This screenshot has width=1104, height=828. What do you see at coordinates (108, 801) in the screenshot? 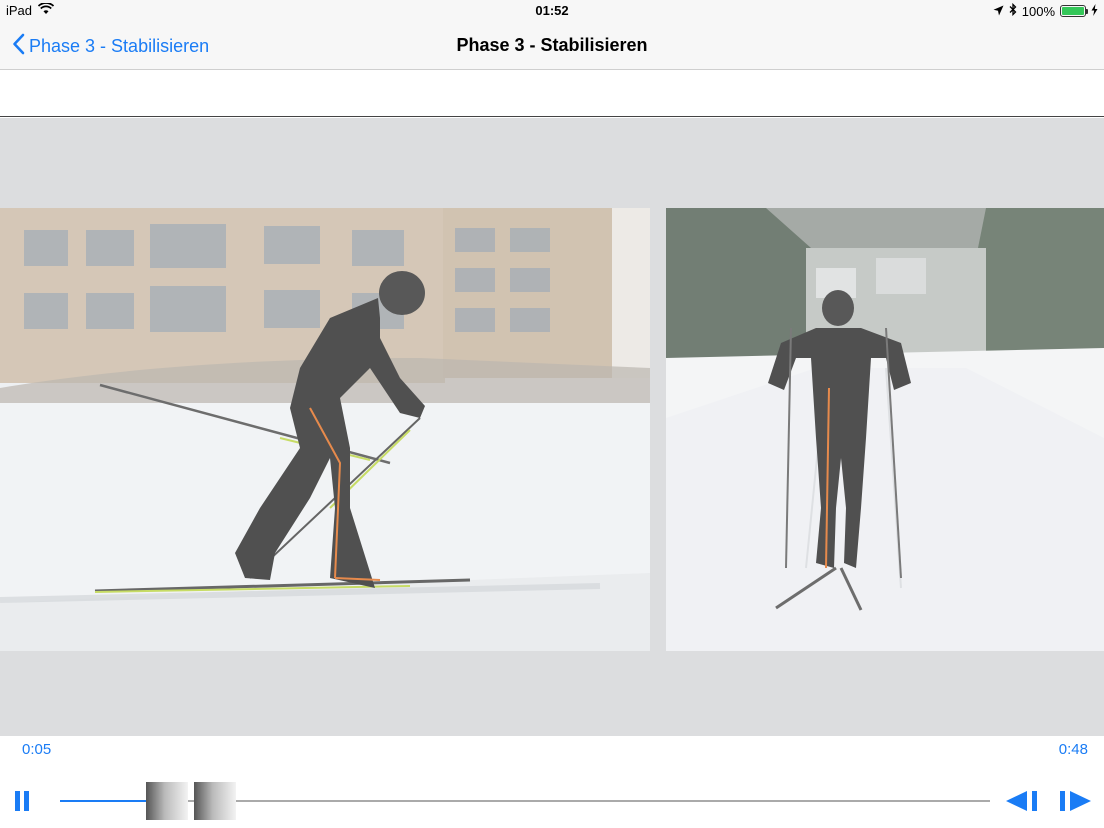
I see `scrubber-progress` at bounding box center [108, 801].